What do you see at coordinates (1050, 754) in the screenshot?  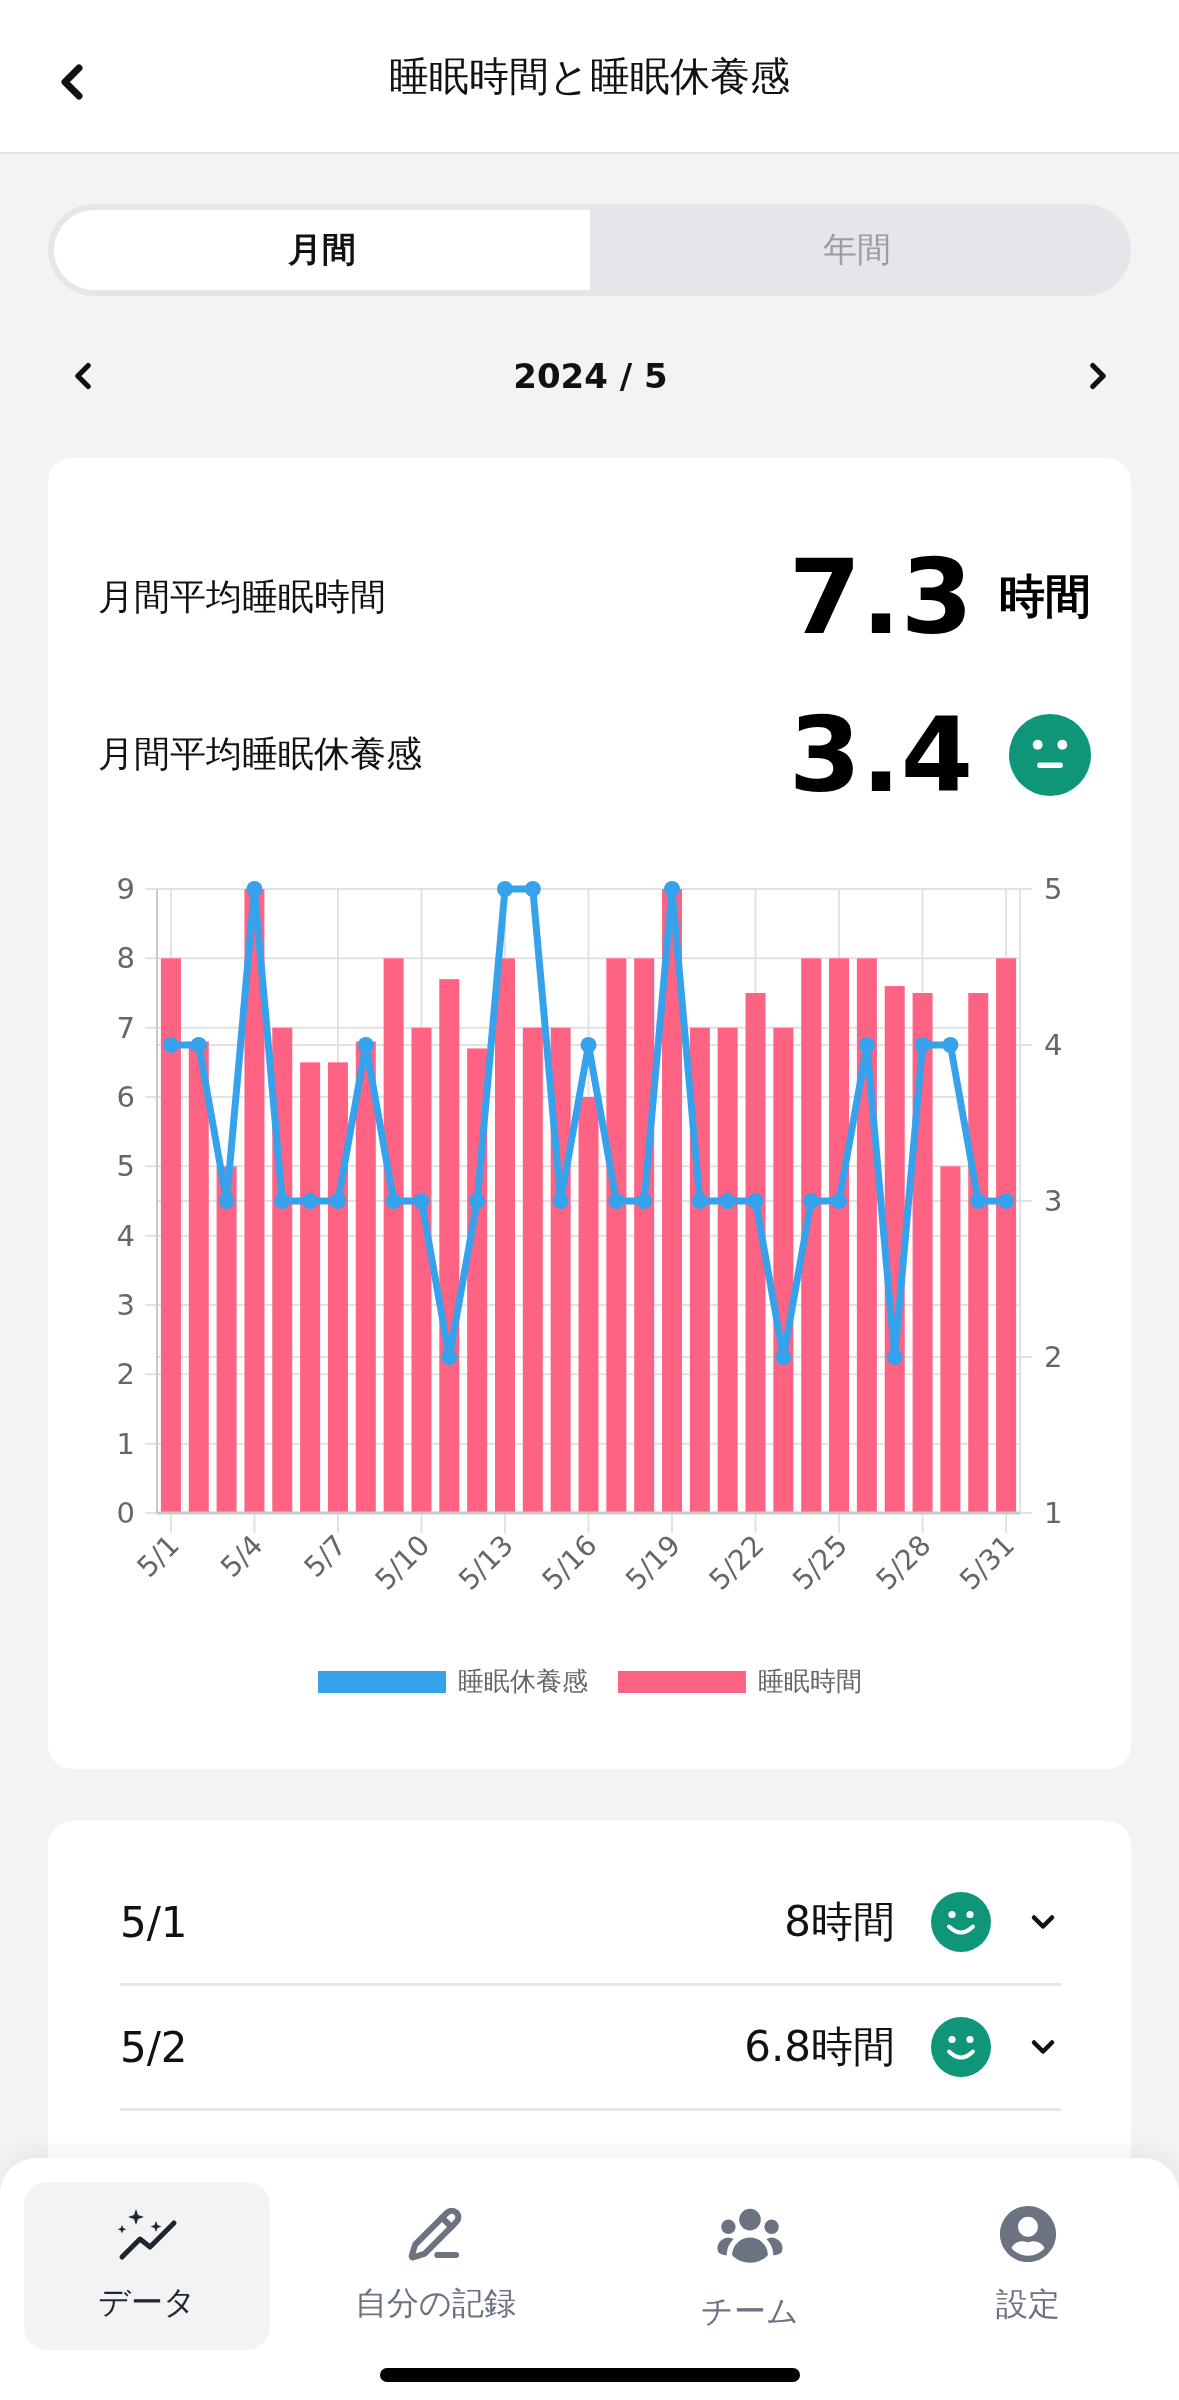 I see `neutral-face-icon` at bounding box center [1050, 754].